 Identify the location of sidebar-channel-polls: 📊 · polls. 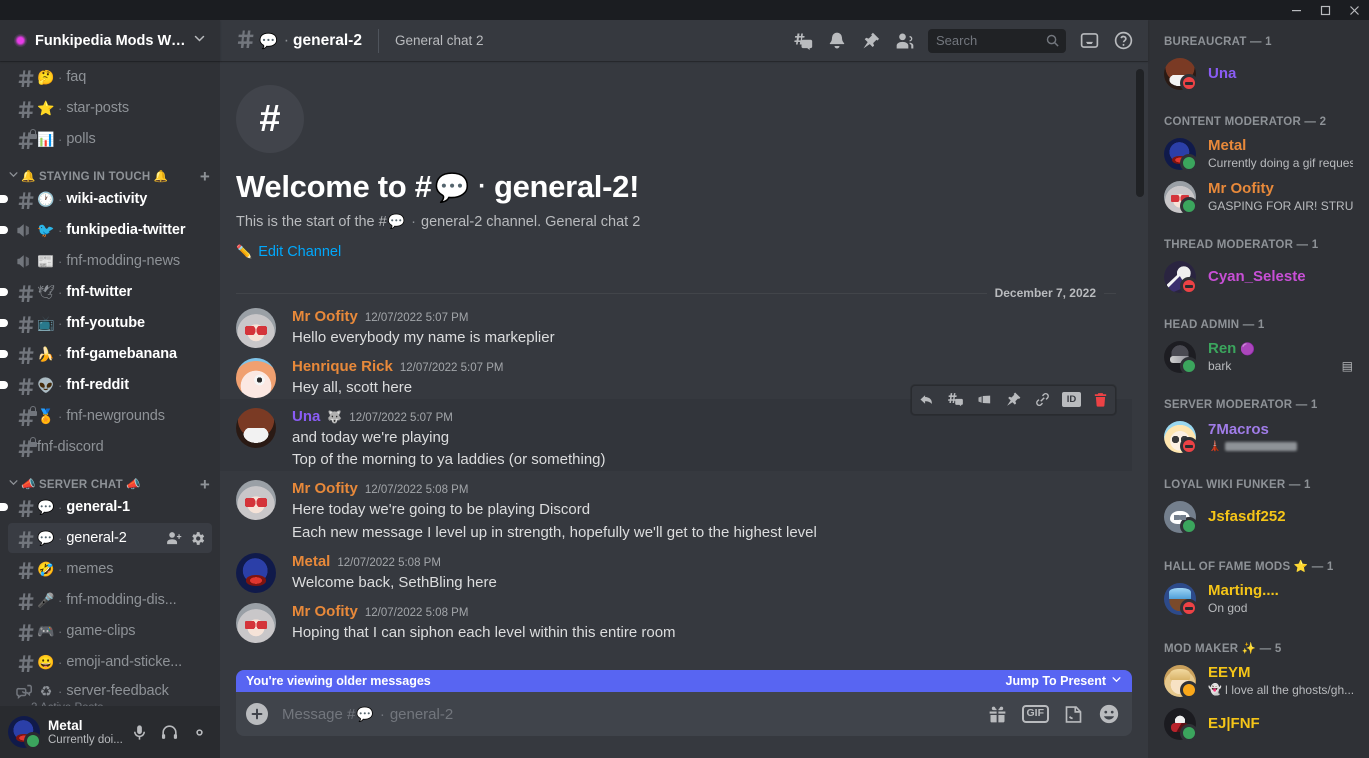
(110, 139).